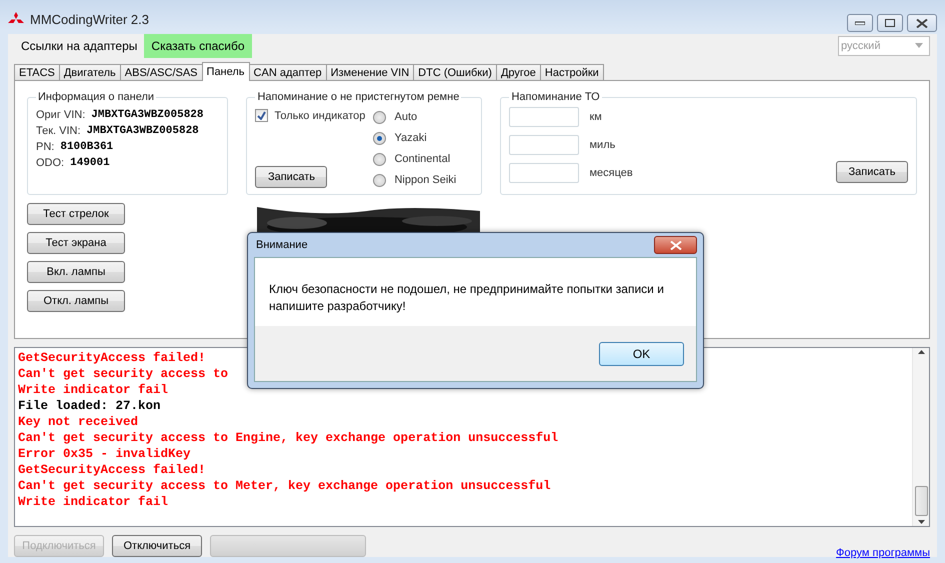 The width and height of the screenshot is (945, 563). What do you see at coordinates (406, 117) in the screenshot?
I see `radio-label: Auto` at bounding box center [406, 117].